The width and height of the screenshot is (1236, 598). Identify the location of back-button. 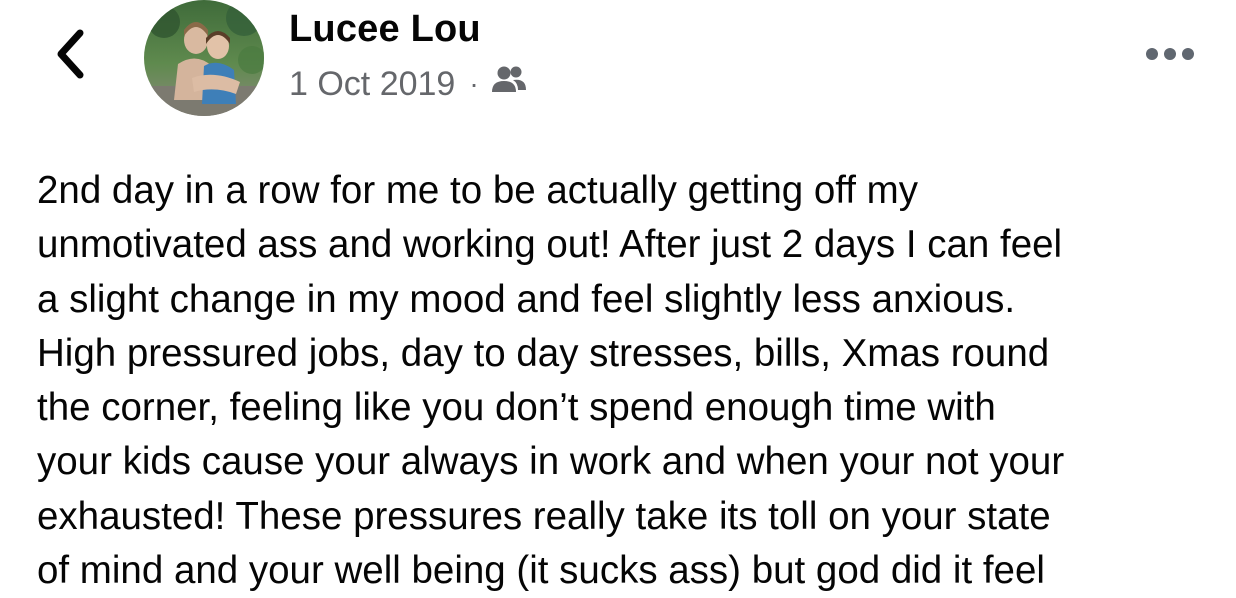
(70, 56).